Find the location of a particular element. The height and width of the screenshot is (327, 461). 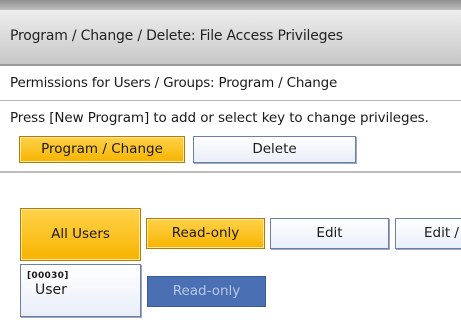

user-permission-badge: Read-only is located at coordinates (206, 291).